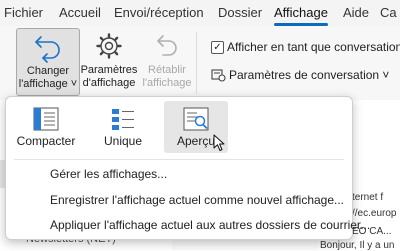 This screenshot has width=400, height=251. What do you see at coordinates (46, 119) in the screenshot?
I see `compact-view-icon` at bounding box center [46, 119].